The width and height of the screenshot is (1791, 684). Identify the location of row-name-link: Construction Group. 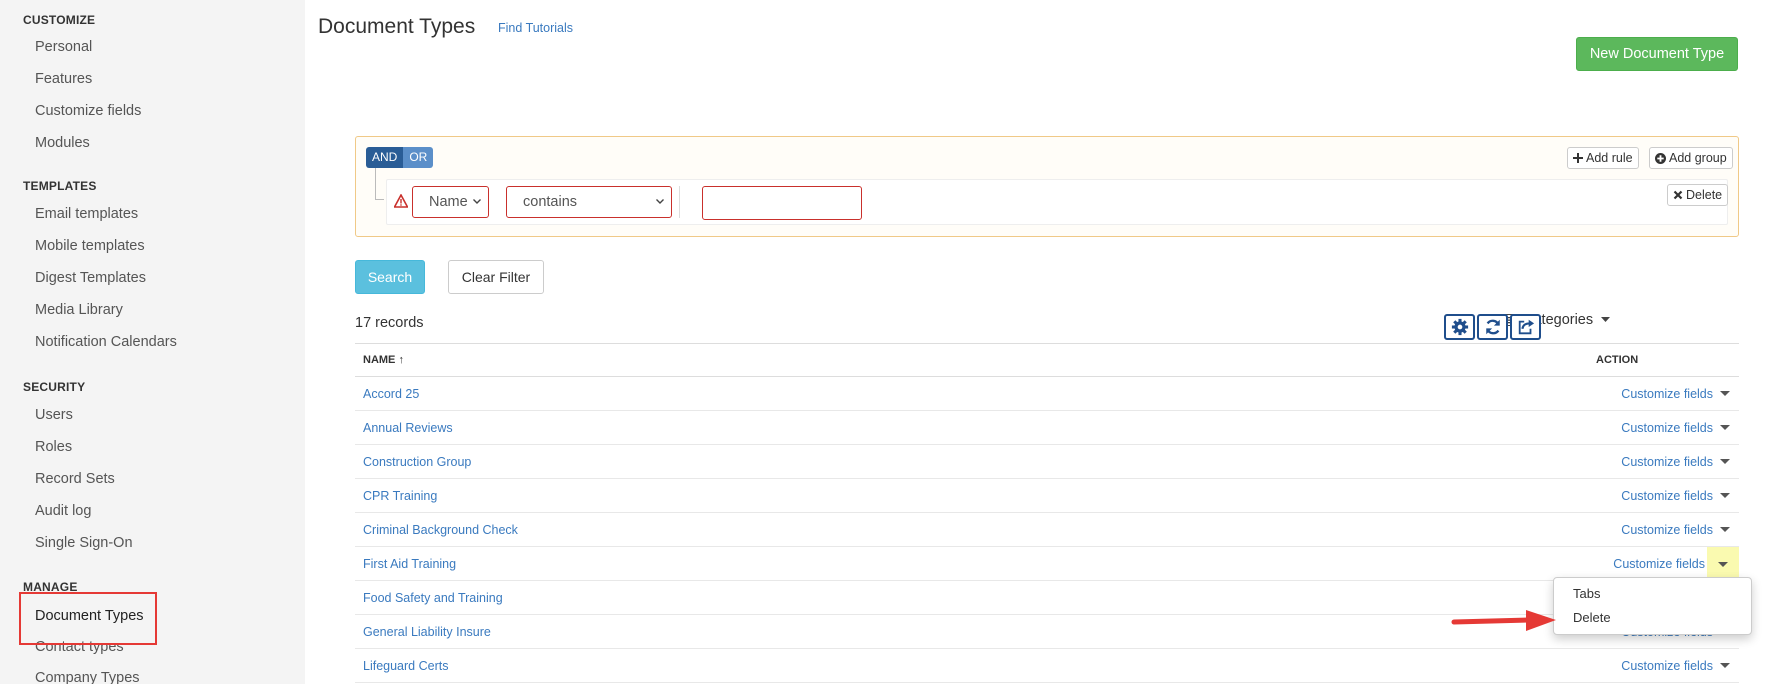
(417, 462).